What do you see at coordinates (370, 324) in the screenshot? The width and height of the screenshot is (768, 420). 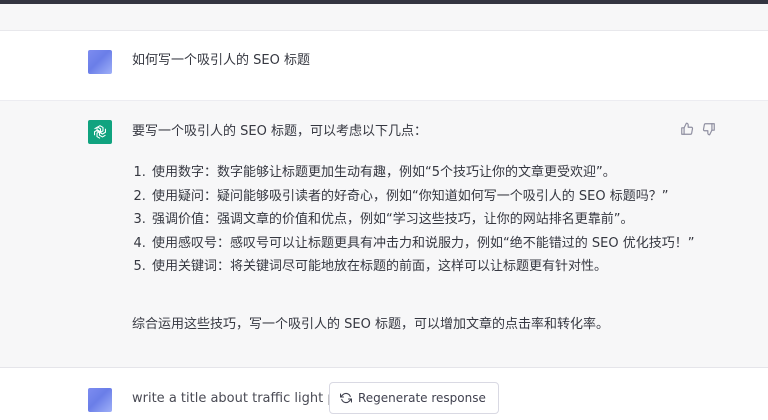 I see `assistant-summary-text: 综合运用这些技巧，写一个吸引人的 SEO 标题，可以增加文章的点击率和转化率。` at bounding box center [370, 324].